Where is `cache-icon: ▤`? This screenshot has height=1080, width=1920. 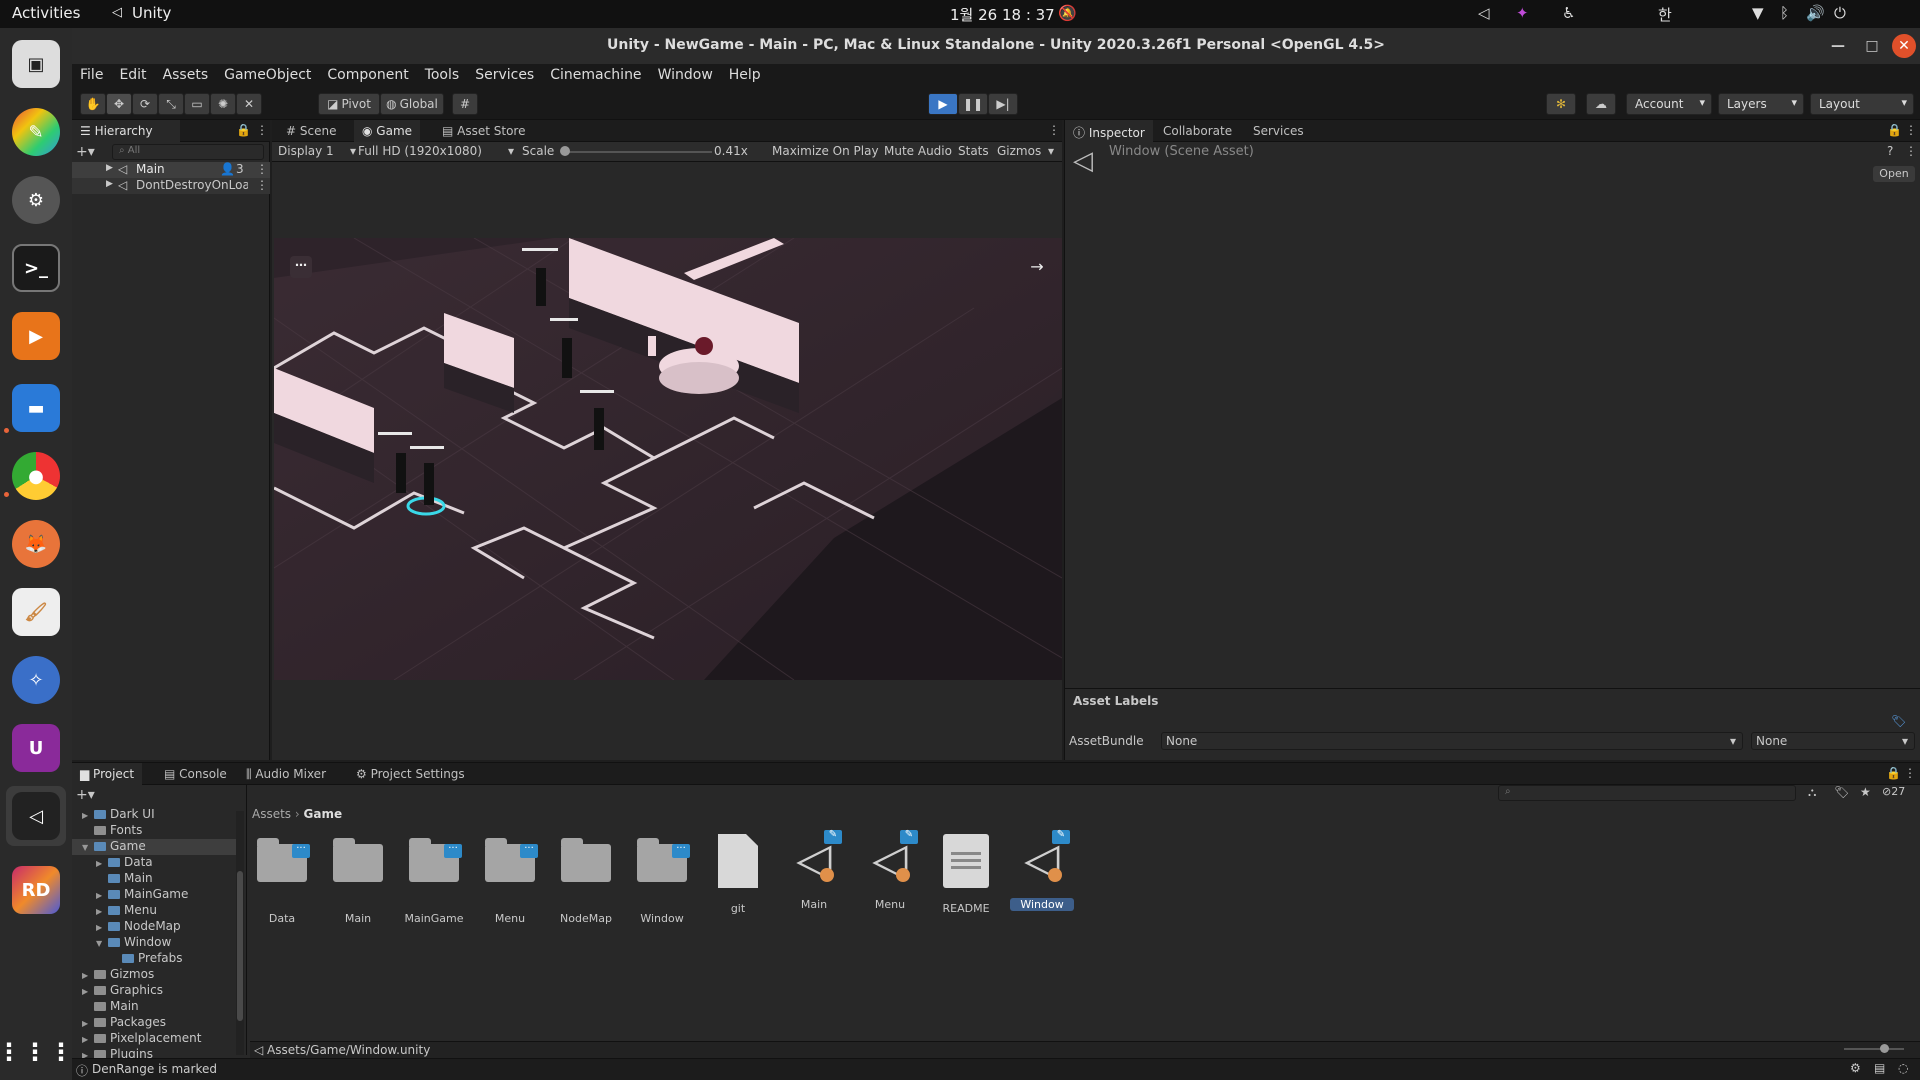 cache-icon: ▤ is located at coordinates (1879, 1068).